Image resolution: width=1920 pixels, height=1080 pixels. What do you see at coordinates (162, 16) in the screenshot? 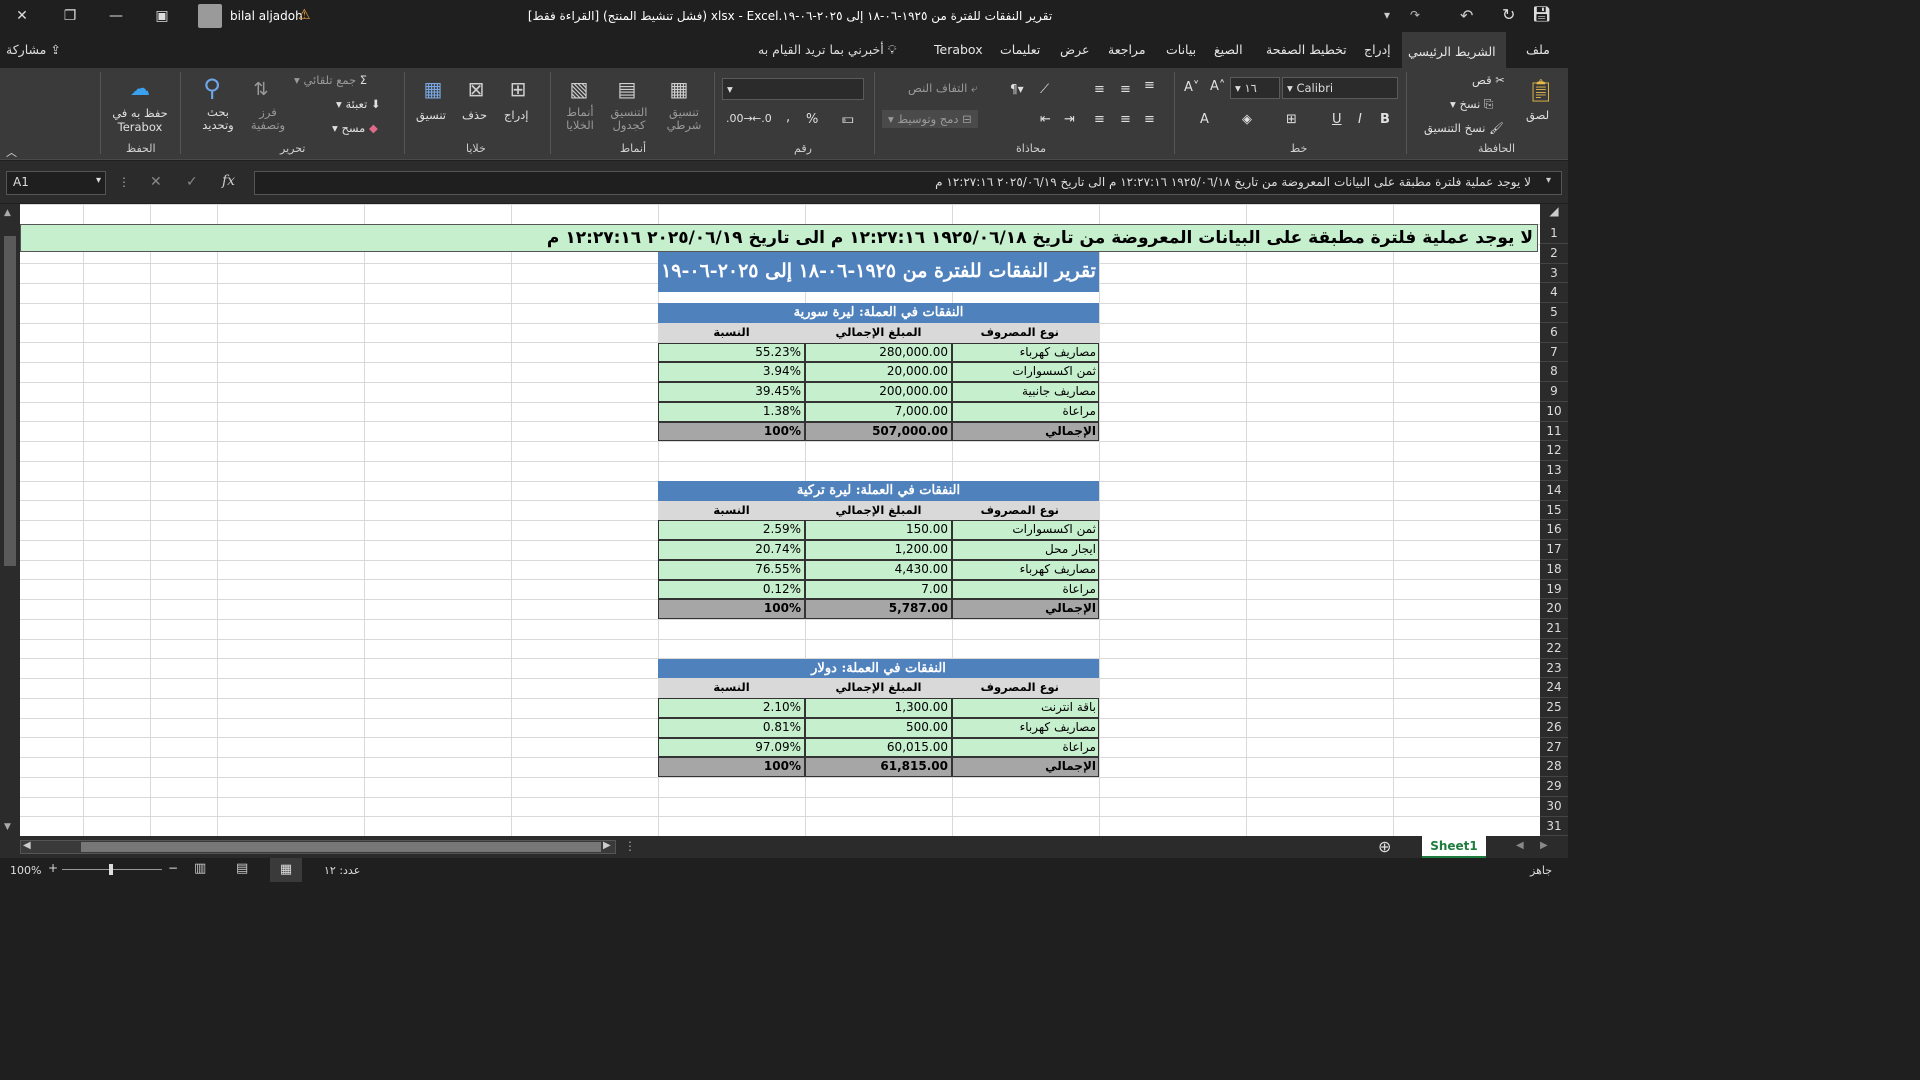
I see `ribbon-display-options-icon: ▣` at bounding box center [162, 16].